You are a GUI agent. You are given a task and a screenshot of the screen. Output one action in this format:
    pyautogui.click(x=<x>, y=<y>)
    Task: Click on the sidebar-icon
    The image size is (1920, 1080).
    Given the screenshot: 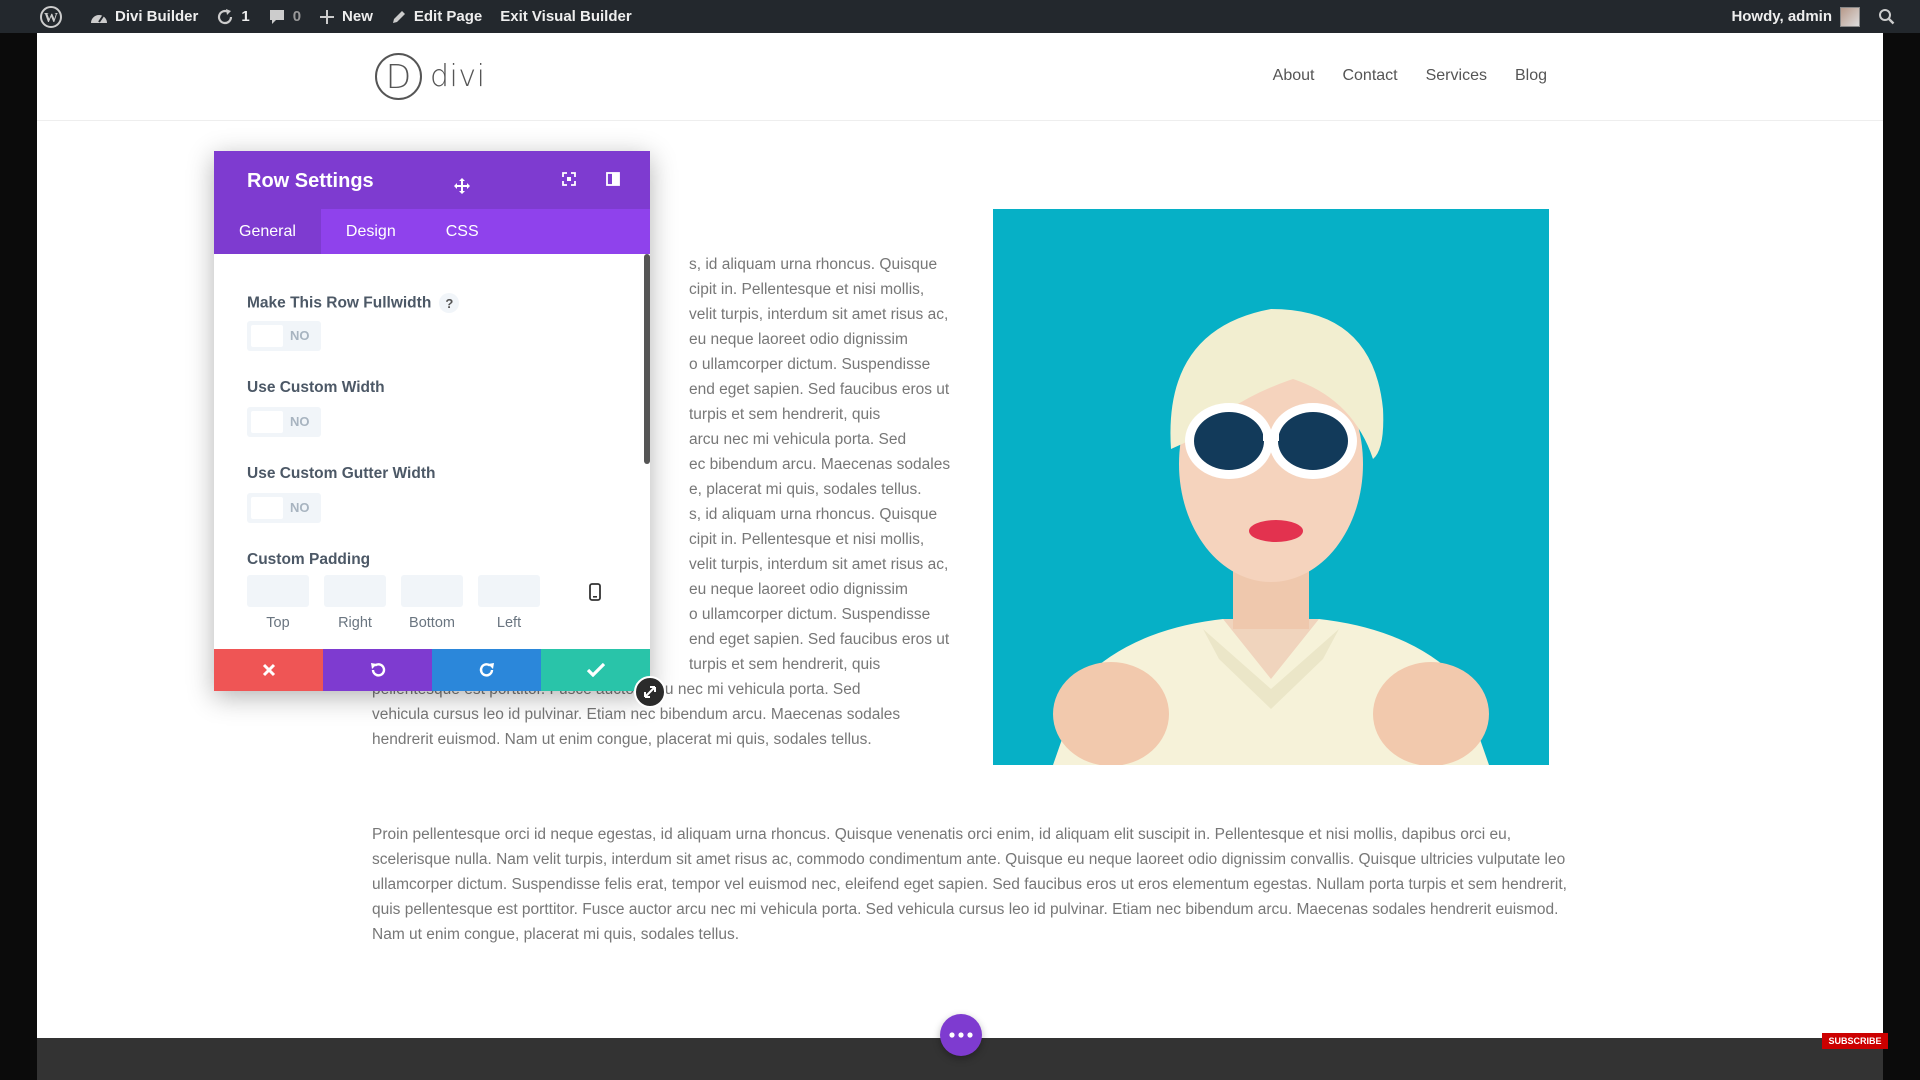 What is the action you would take?
    pyautogui.click(x=613, y=179)
    